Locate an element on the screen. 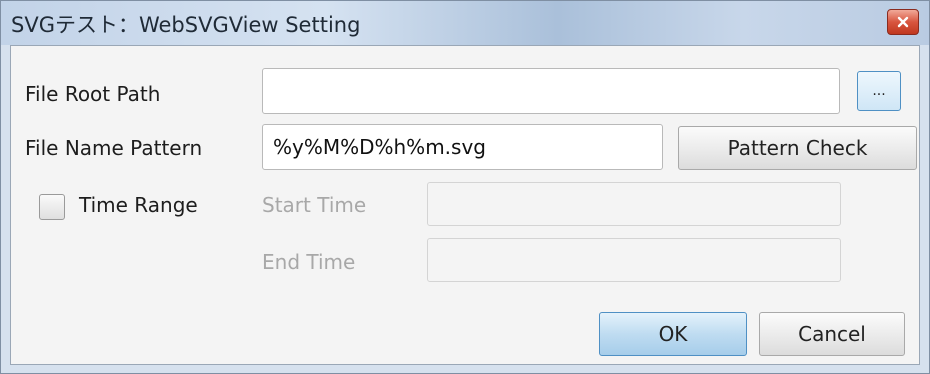 Image resolution: width=930 pixels, height=374 pixels. pattern-check-button: Pattern Check is located at coordinates (797, 148).